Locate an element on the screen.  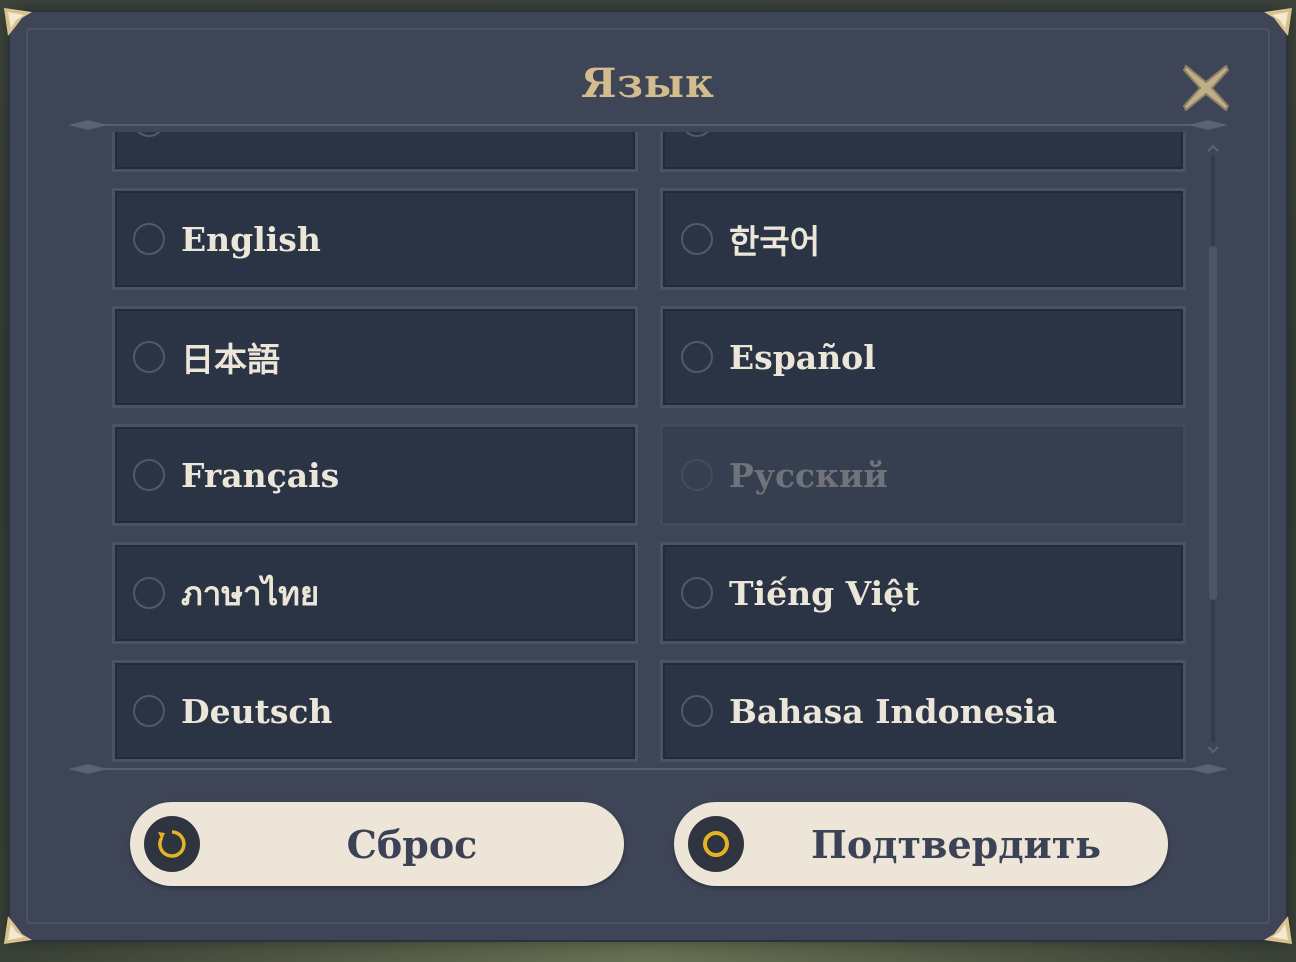
chevron-up-icon is located at coordinates (1213, 148).